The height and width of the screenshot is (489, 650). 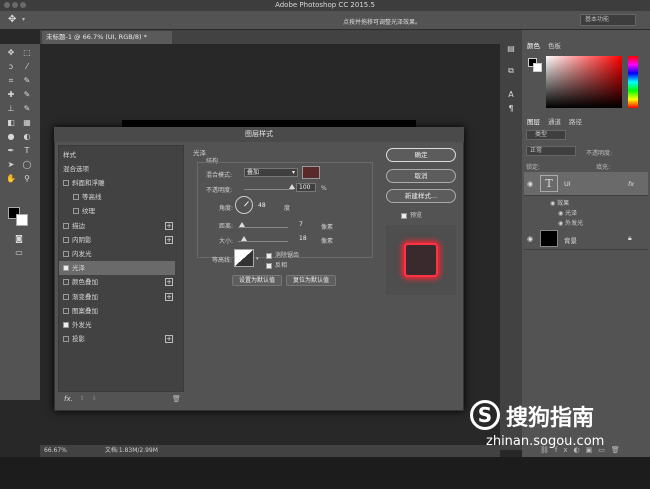 What do you see at coordinates (551, 151) in the screenshot?
I see `layer-blend-mode: 正常` at bounding box center [551, 151].